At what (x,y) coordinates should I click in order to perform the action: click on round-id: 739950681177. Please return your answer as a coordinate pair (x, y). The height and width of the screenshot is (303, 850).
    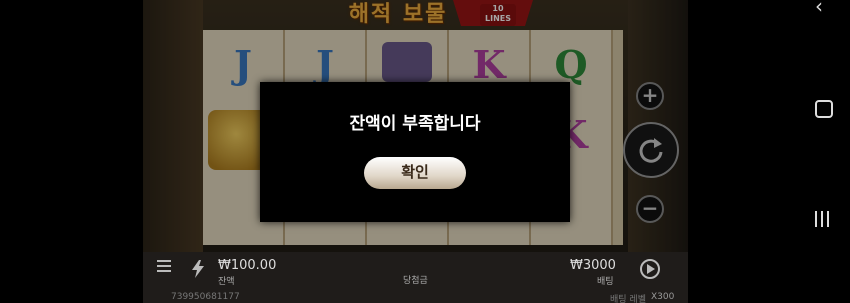
    Looking at the image, I should click on (205, 297).